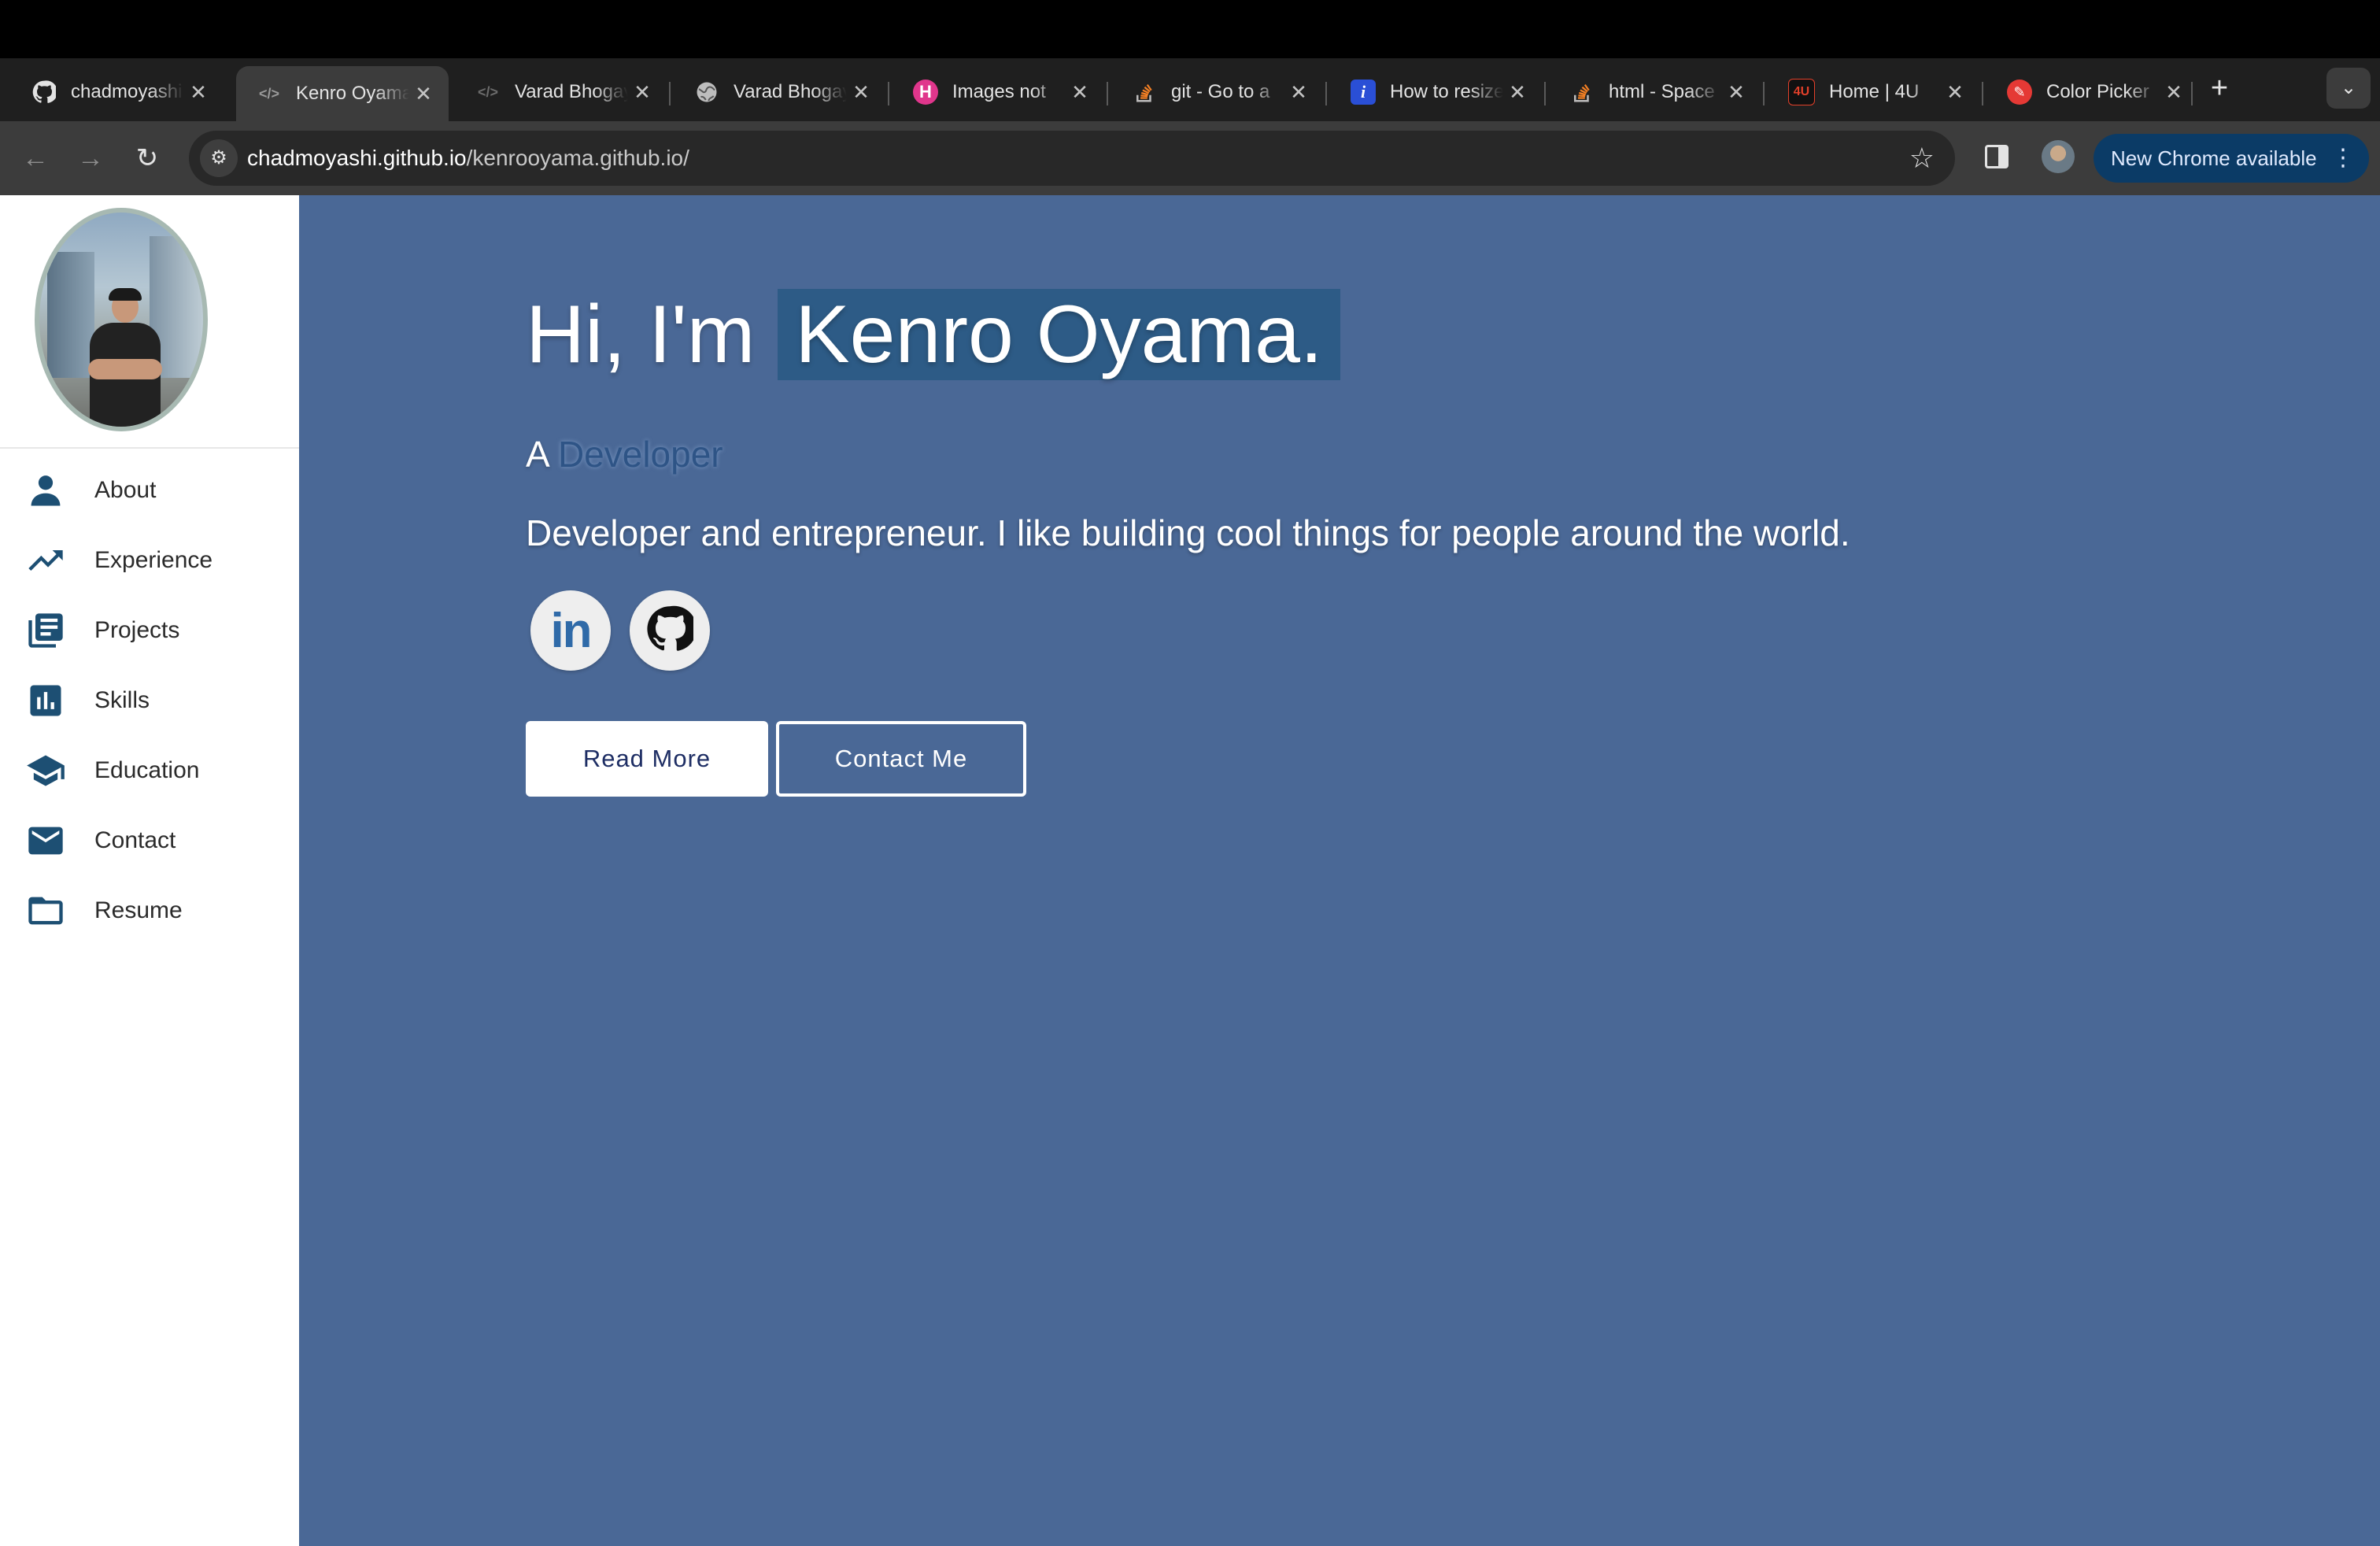 The width and height of the screenshot is (2380, 1546). I want to click on linkedin-icon: in, so click(571, 630).